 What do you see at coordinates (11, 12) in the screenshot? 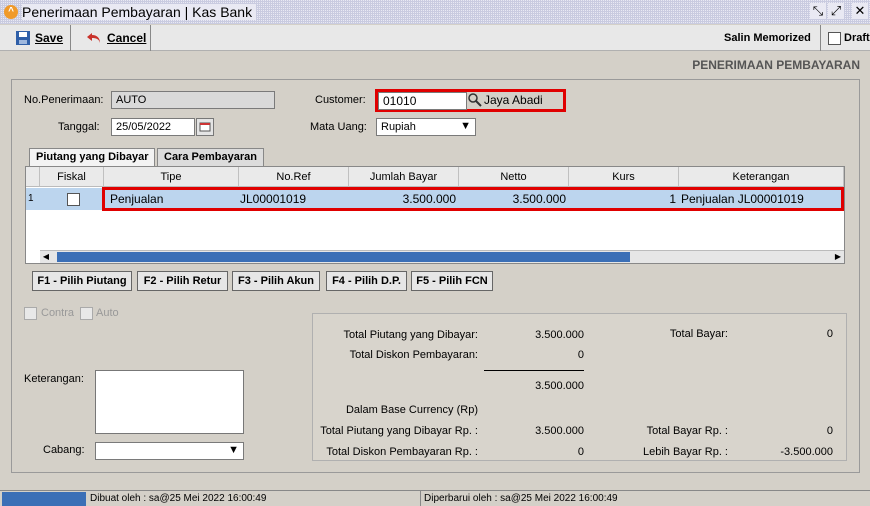
I see `app-icon: ^` at bounding box center [11, 12].